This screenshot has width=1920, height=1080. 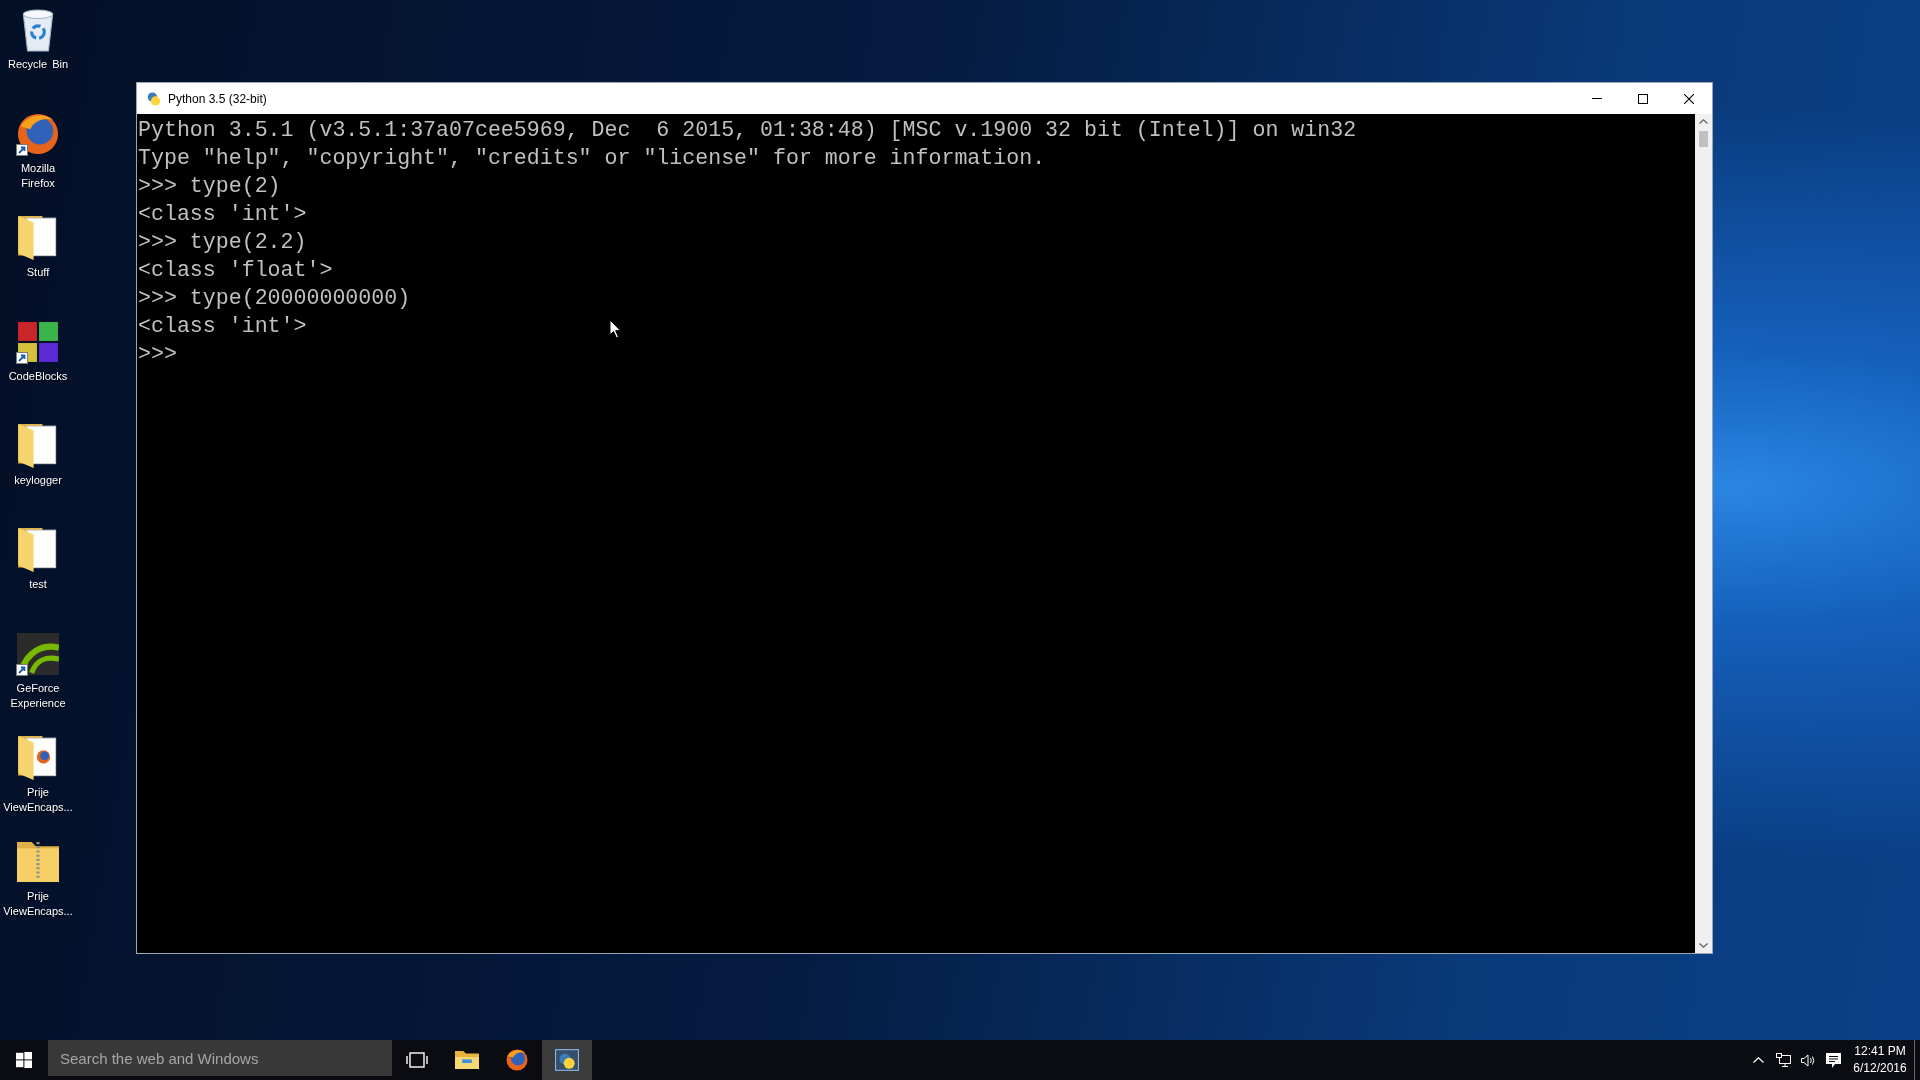 I want to click on console-line: >>> type(20000000000), so click(x=274, y=298).